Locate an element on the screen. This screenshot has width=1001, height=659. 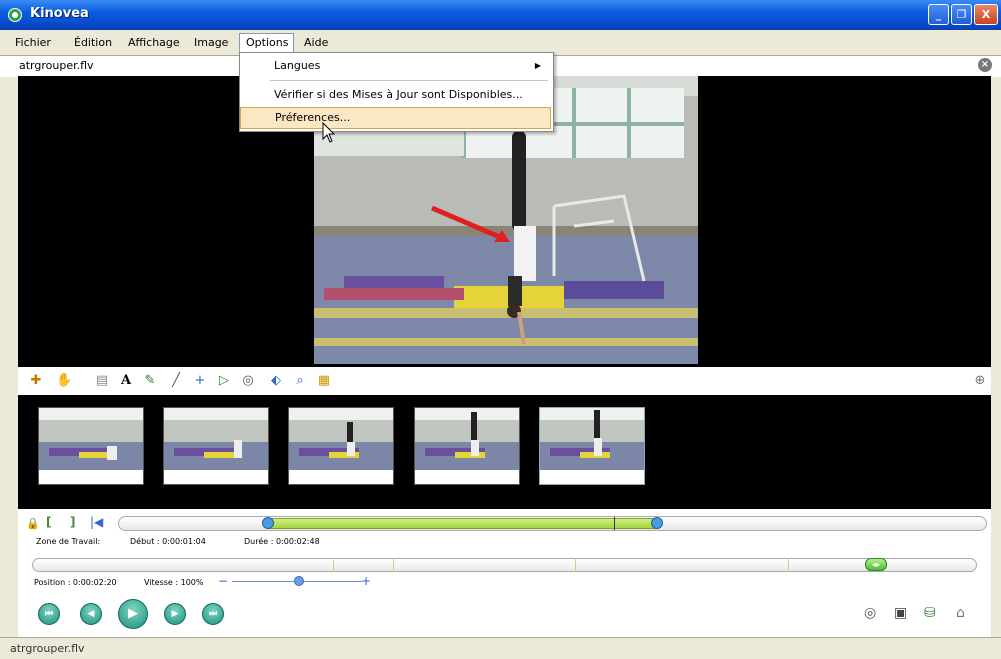
last-frame-icon: ⏭ is located at coordinates (213, 614).